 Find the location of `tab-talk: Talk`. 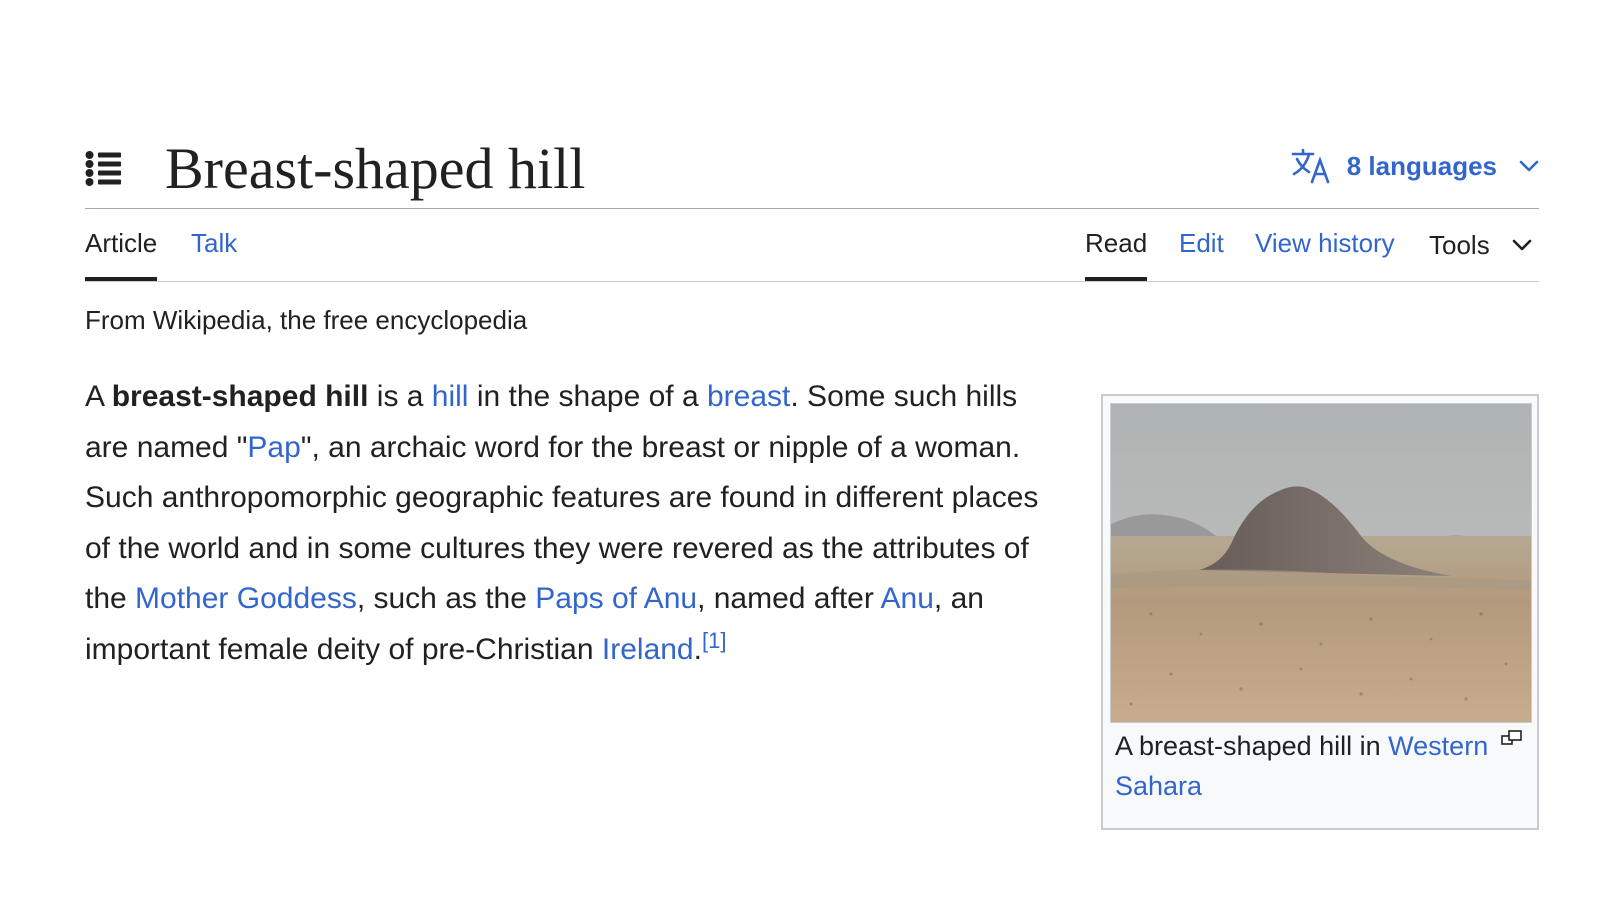

tab-talk: Talk is located at coordinates (214, 245).